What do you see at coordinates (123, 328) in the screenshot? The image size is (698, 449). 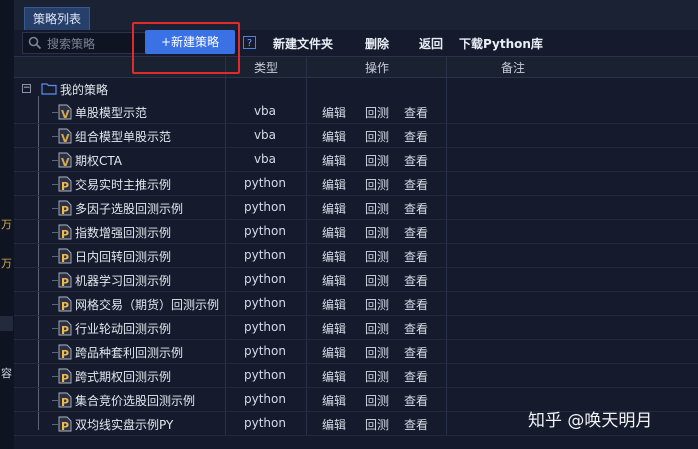 I see `strategy-name: 行业轮动回测示例` at bounding box center [123, 328].